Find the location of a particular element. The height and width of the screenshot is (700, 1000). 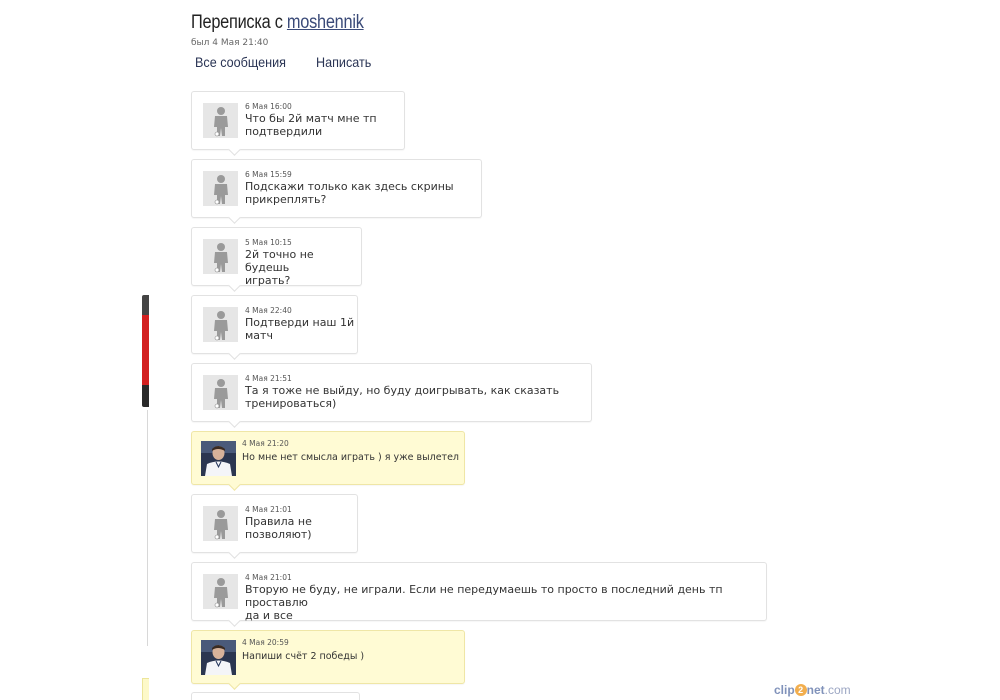

message-time: 4 Мая 21:51 is located at coordinates (268, 378).